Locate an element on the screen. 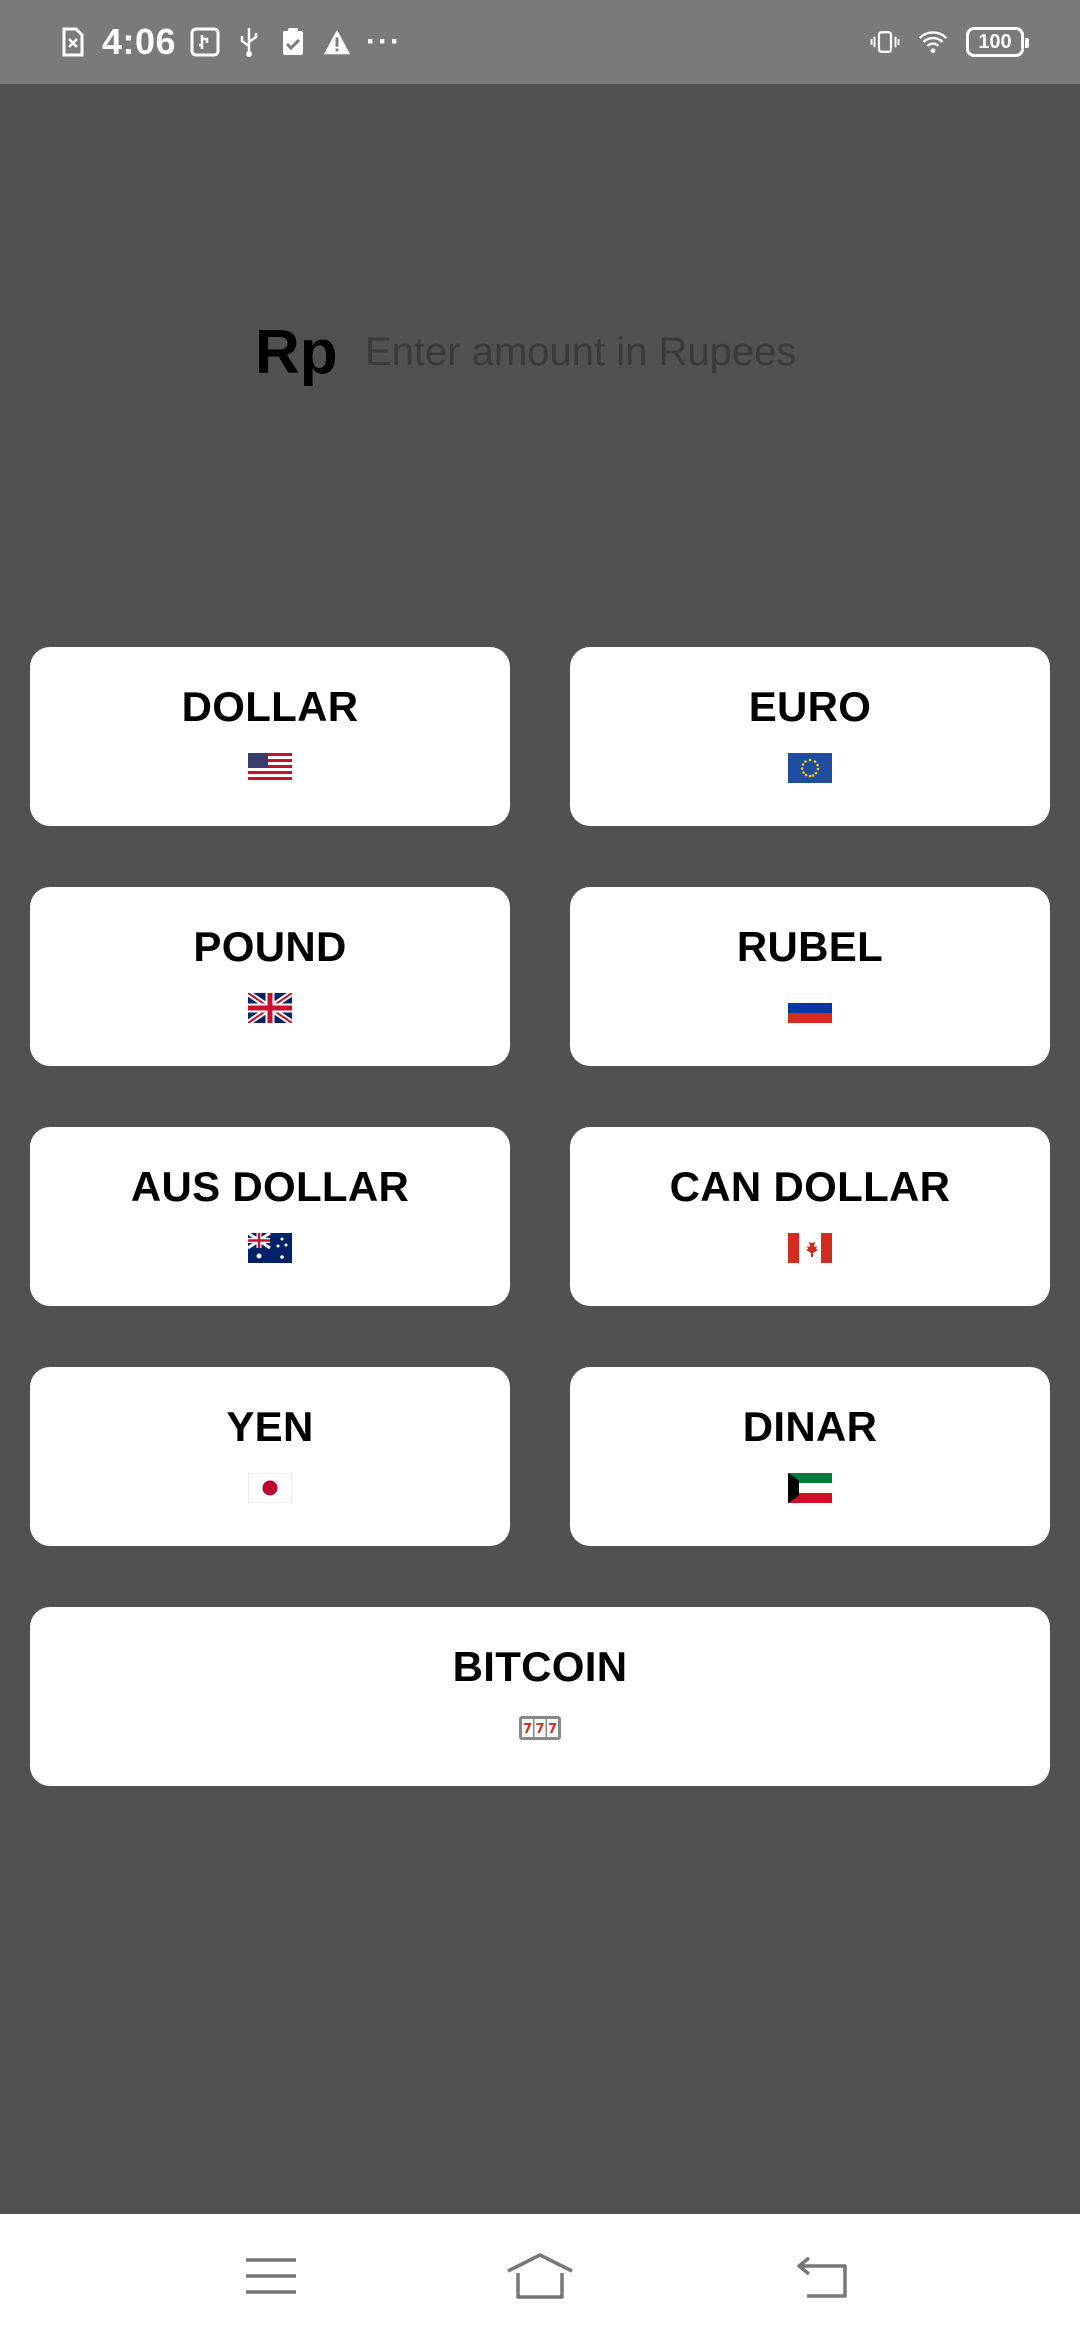 This screenshot has height=2340, width=1080. slot-machine-icon: 777 is located at coordinates (540, 1728).